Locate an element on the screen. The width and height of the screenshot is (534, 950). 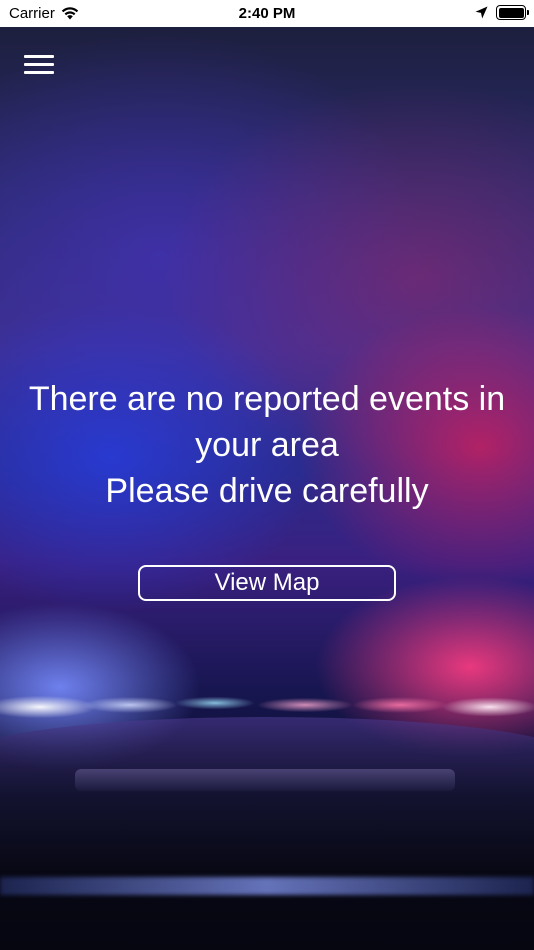
drive-carefully-text: Please drive carefully is located at coordinates (267, 491).